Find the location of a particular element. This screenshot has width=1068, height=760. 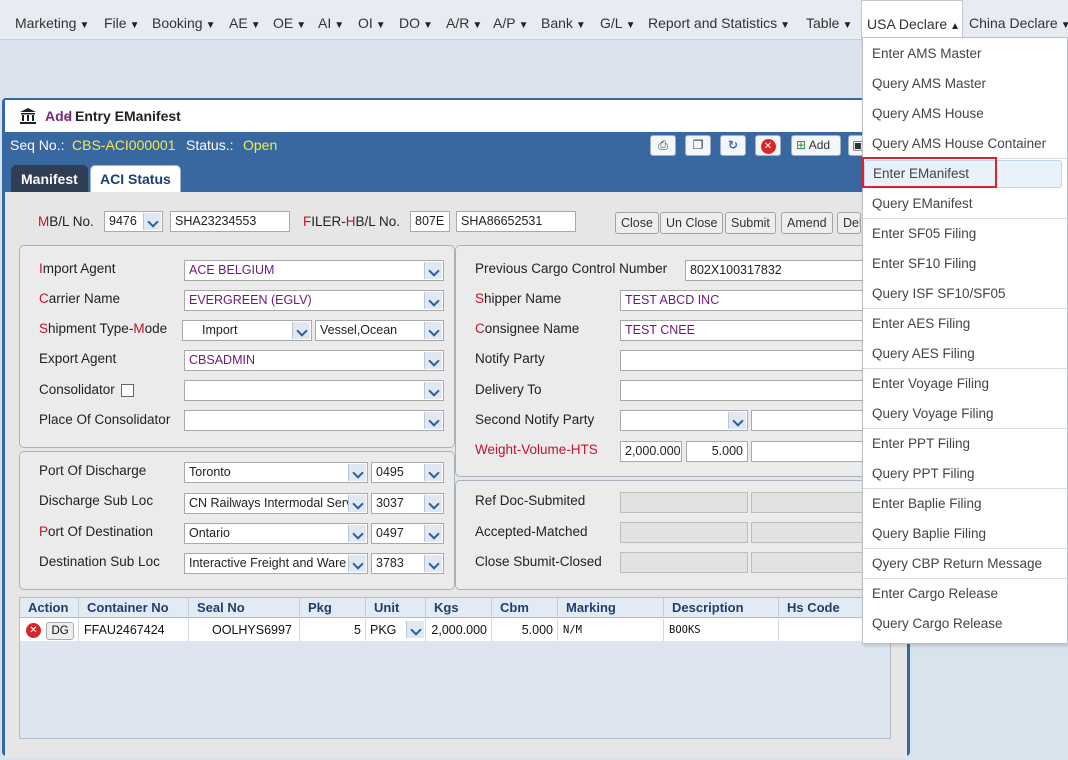

highlight-box is located at coordinates (929, 172).